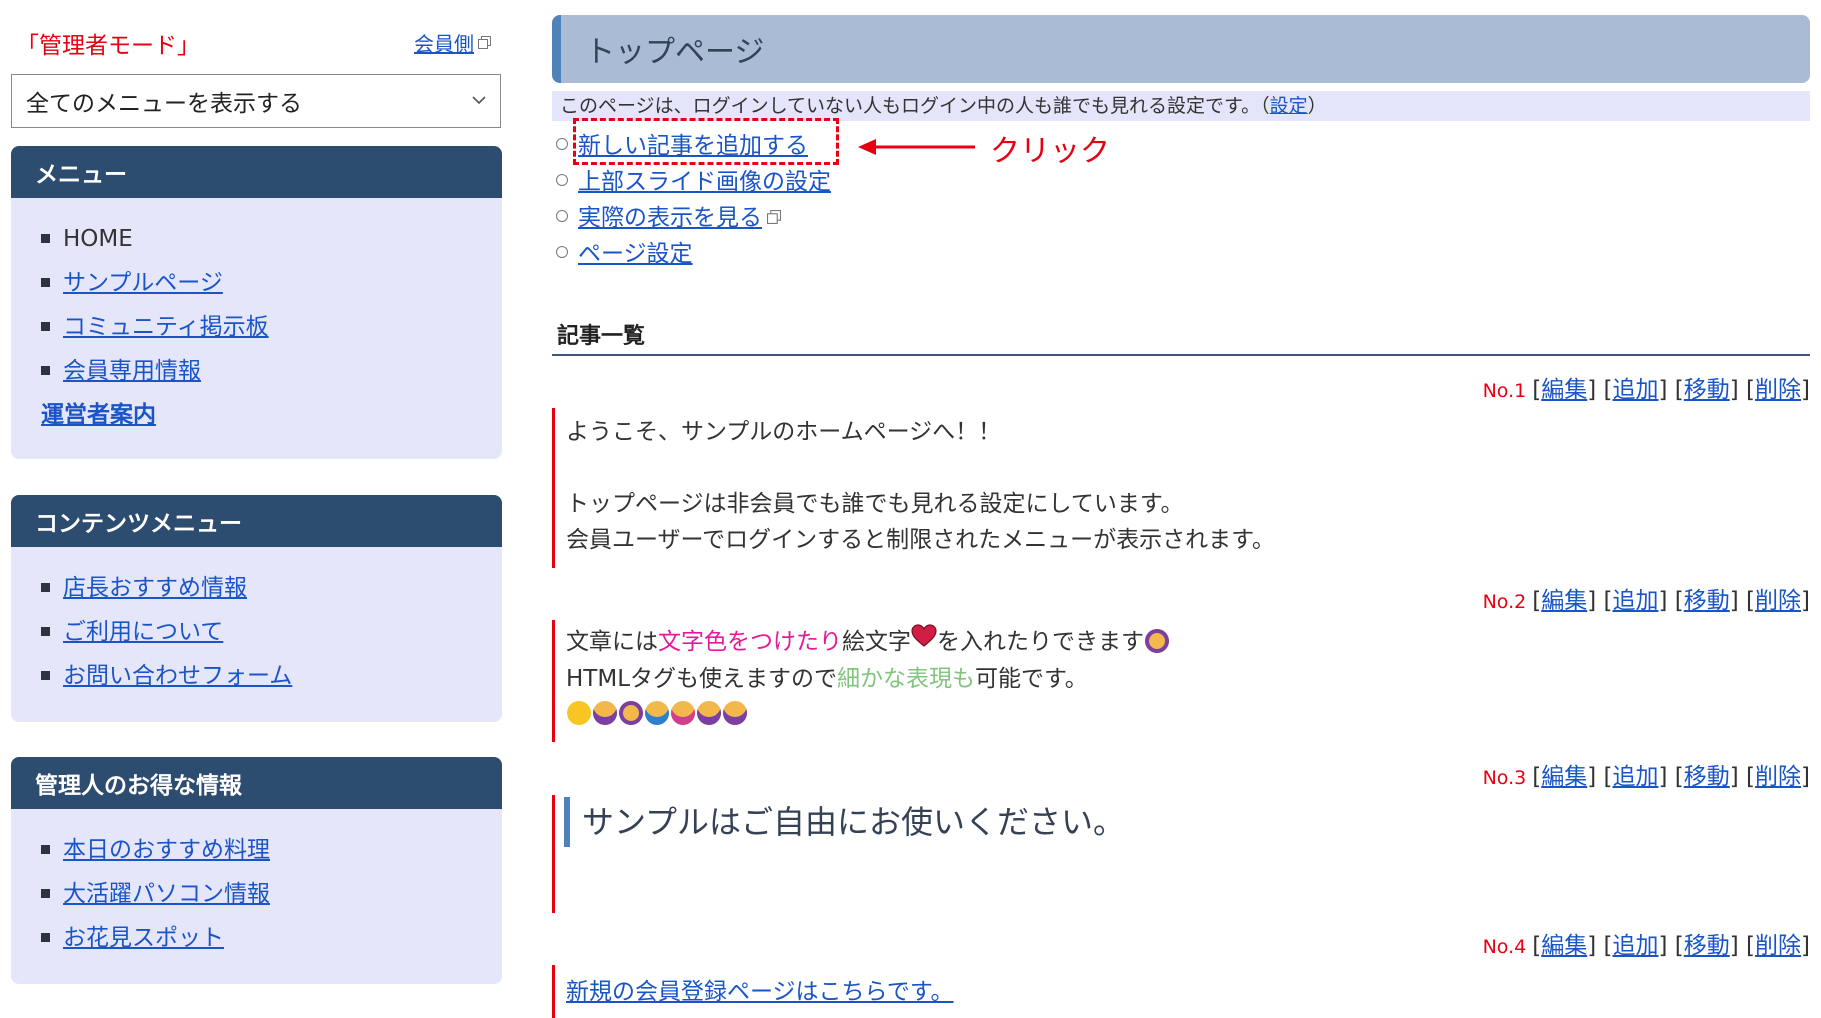 The width and height of the screenshot is (1821, 1018). I want to click on content-menu-box: コンテンツメニュー 店長おすすめ情報 ご利用について お問い合わせフォーム, so click(256, 608).